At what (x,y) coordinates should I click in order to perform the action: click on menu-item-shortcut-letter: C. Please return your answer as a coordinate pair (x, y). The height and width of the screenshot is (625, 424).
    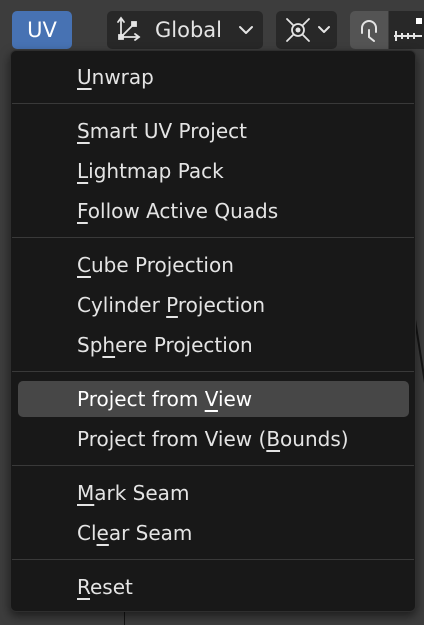
    Looking at the image, I should click on (84, 265).